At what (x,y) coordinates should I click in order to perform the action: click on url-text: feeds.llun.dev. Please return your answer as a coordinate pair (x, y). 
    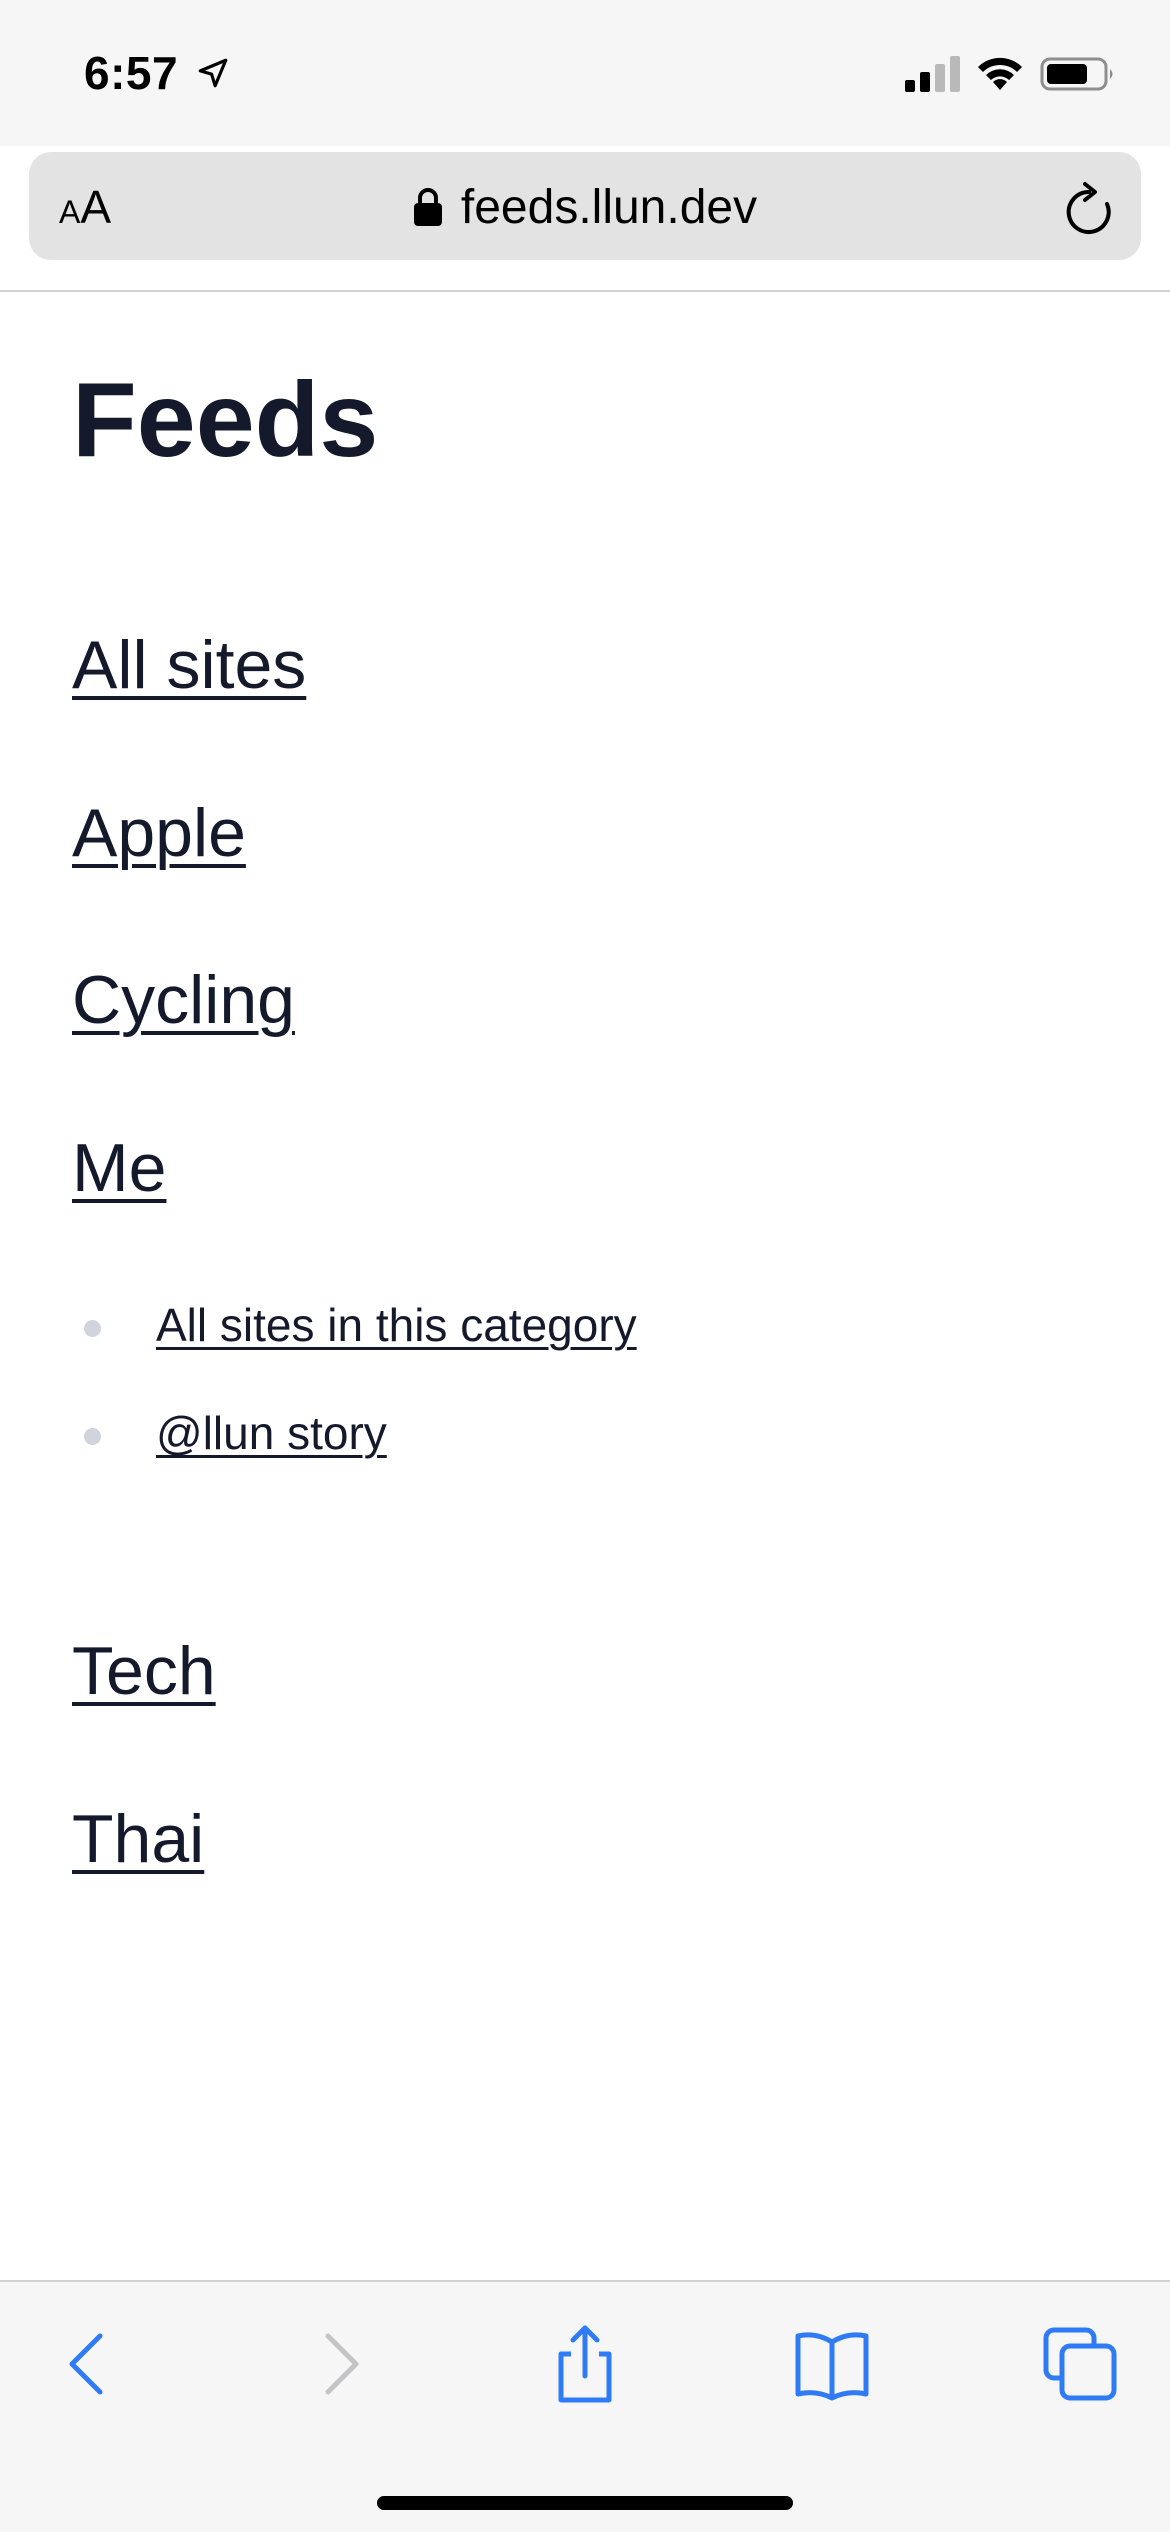
    Looking at the image, I should click on (609, 207).